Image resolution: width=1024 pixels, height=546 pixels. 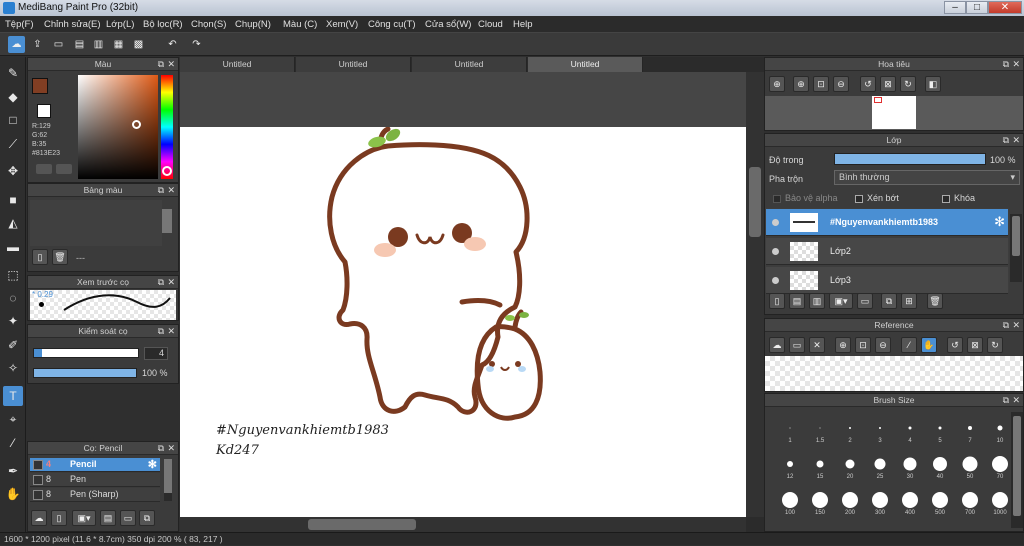 What do you see at coordinates (13, 120) in the screenshot?
I see `rectangle-icon: □` at bounding box center [13, 120].